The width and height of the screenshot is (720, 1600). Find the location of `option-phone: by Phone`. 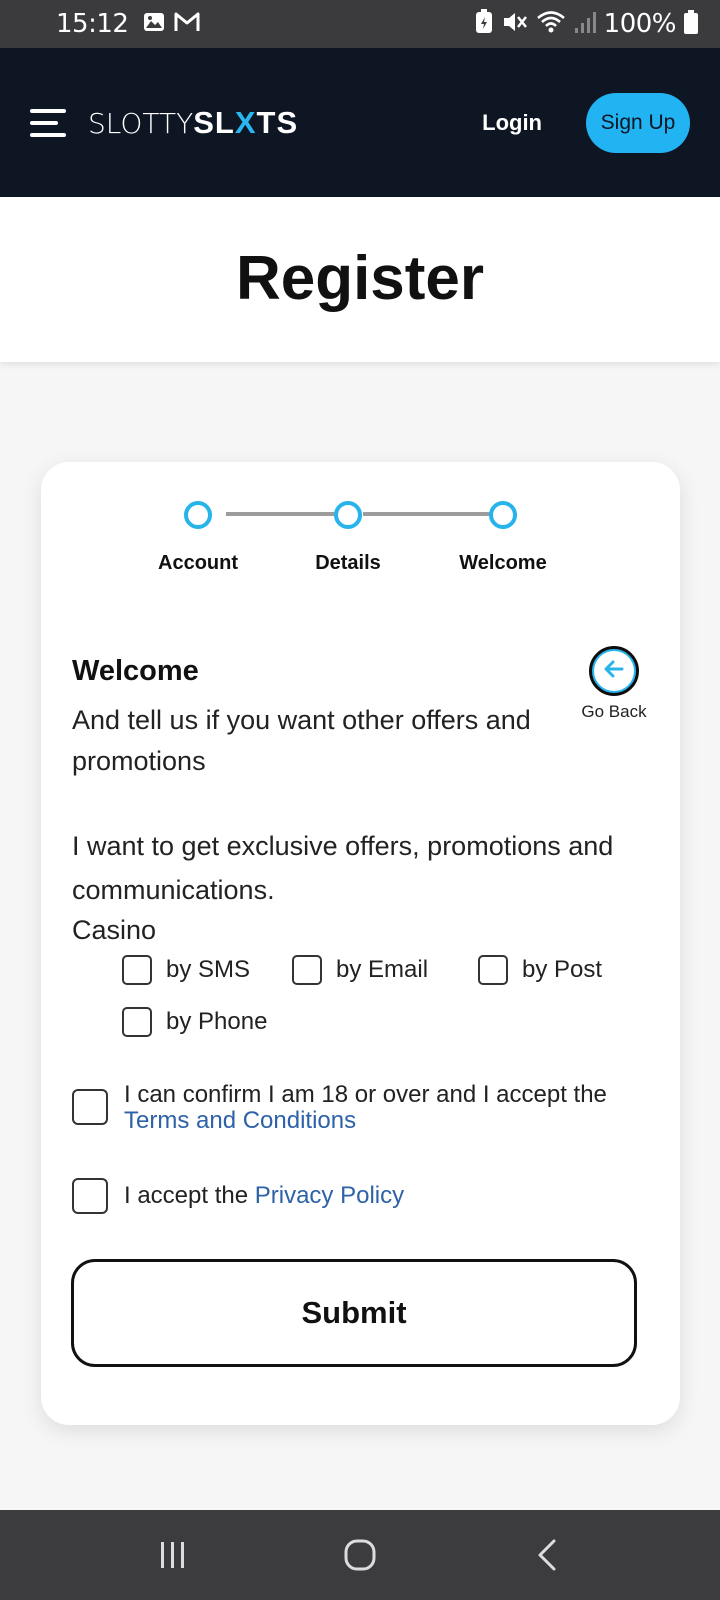

option-phone: by Phone is located at coordinates (194, 1022).